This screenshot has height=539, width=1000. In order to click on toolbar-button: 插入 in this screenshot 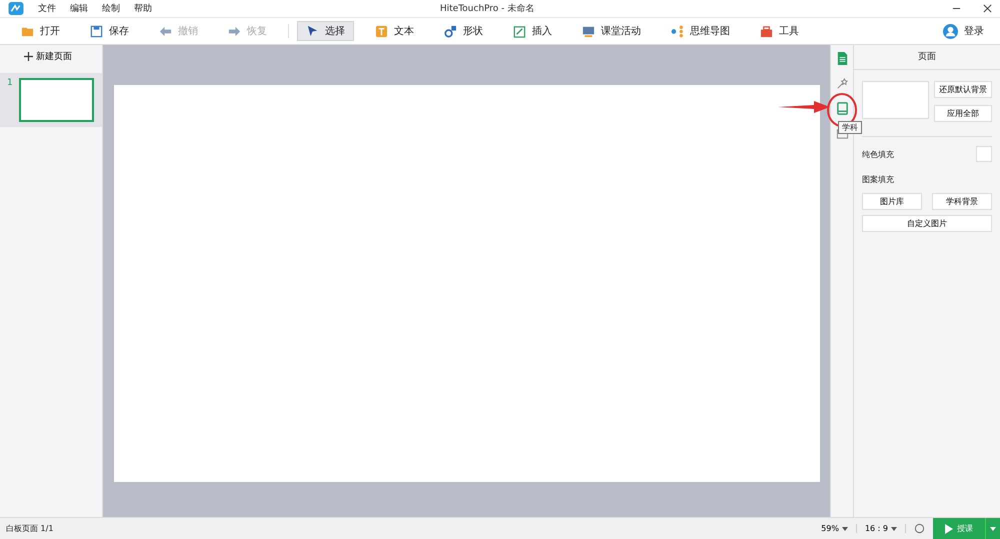, I will do `click(532, 31)`.